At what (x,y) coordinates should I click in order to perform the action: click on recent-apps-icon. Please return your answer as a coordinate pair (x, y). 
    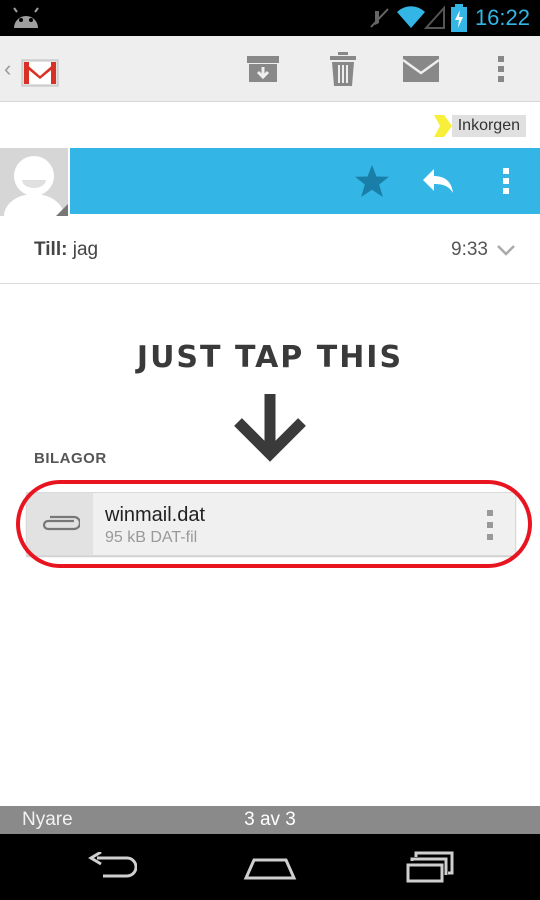
    Looking at the image, I should click on (430, 867).